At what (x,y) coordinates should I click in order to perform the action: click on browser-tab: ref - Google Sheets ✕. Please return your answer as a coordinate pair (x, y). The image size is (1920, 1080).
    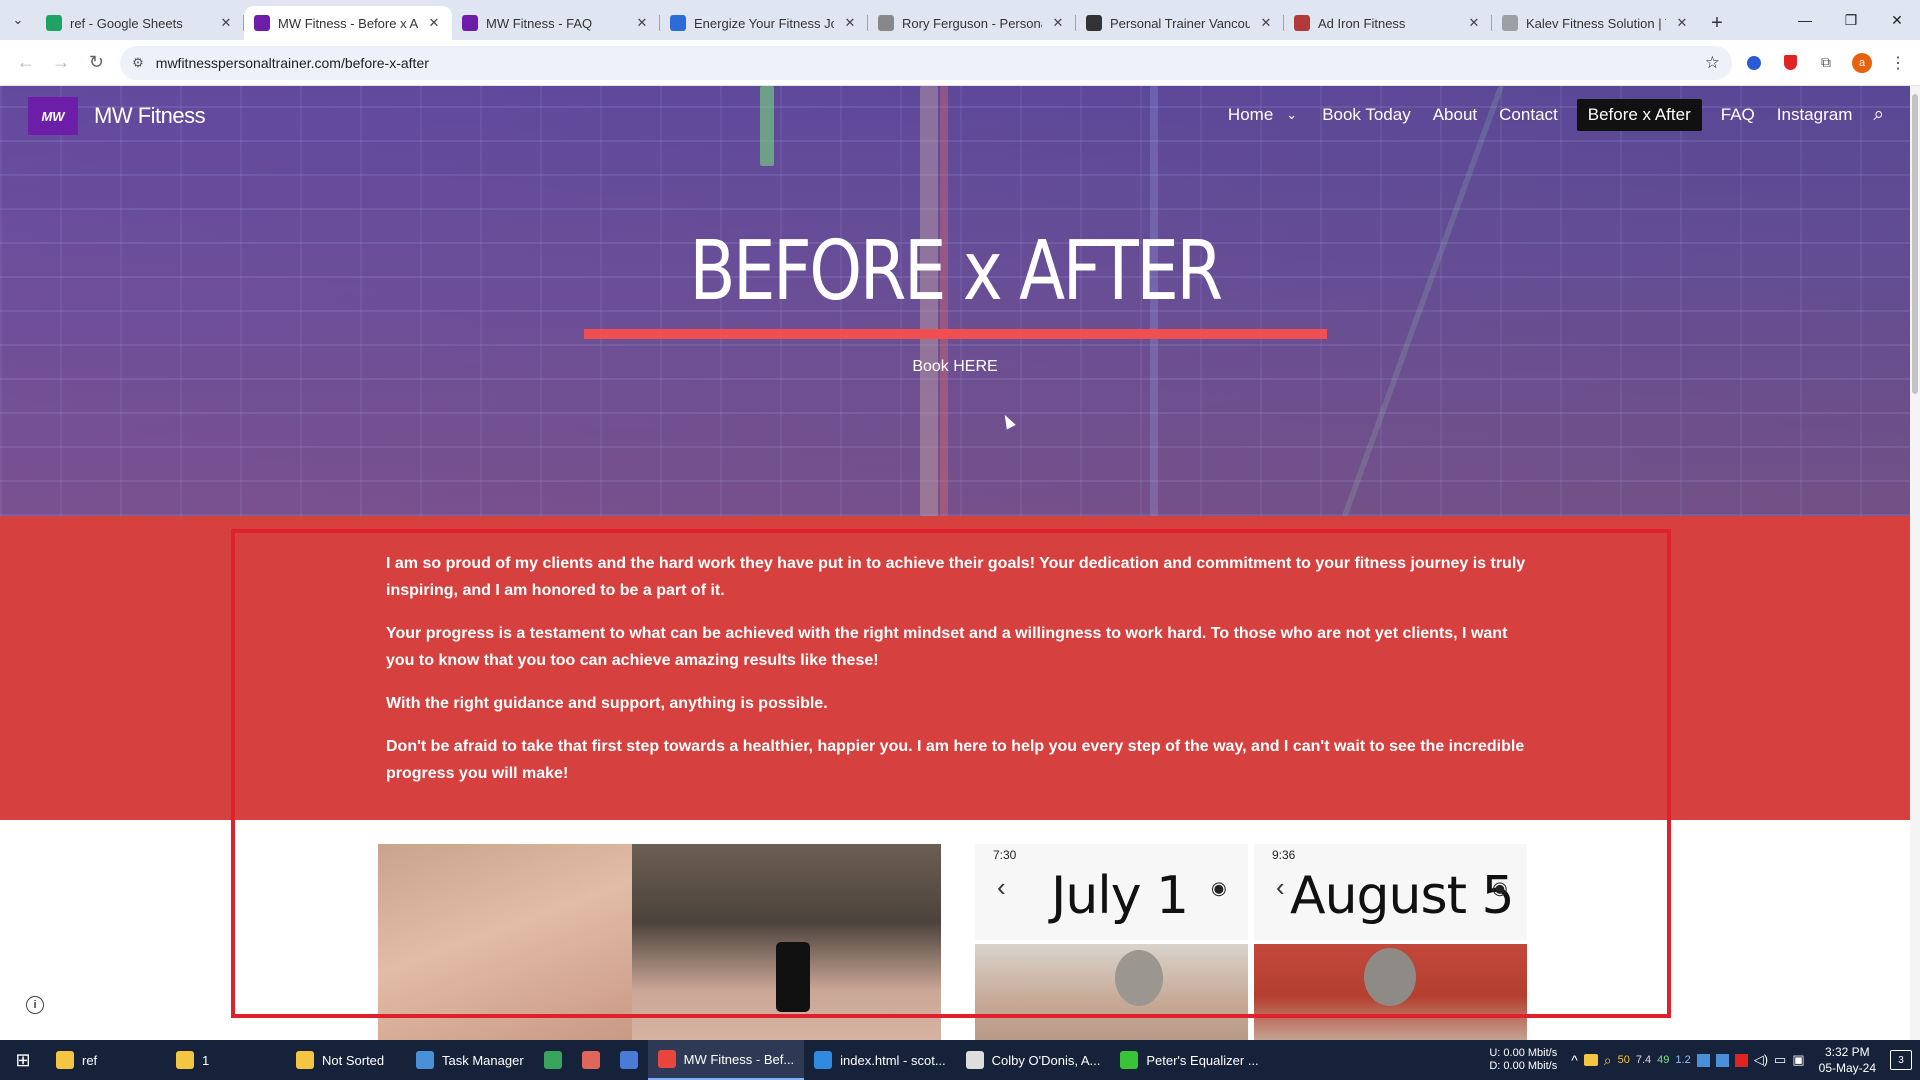
    Looking at the image, I should click on (140, 23).